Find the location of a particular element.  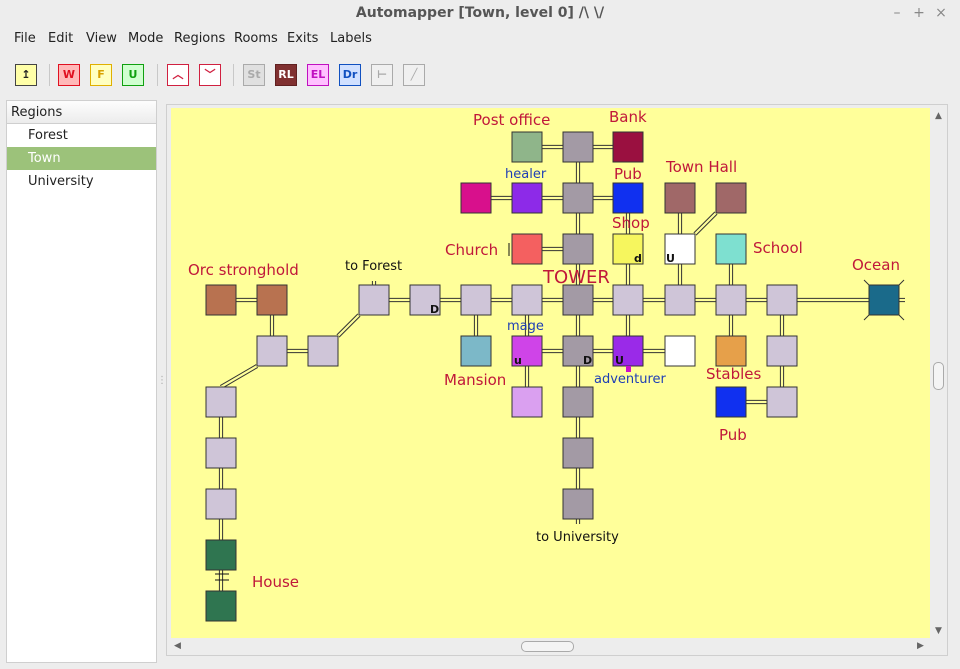

tool-u-button: U is located at coordinates (133, 75).